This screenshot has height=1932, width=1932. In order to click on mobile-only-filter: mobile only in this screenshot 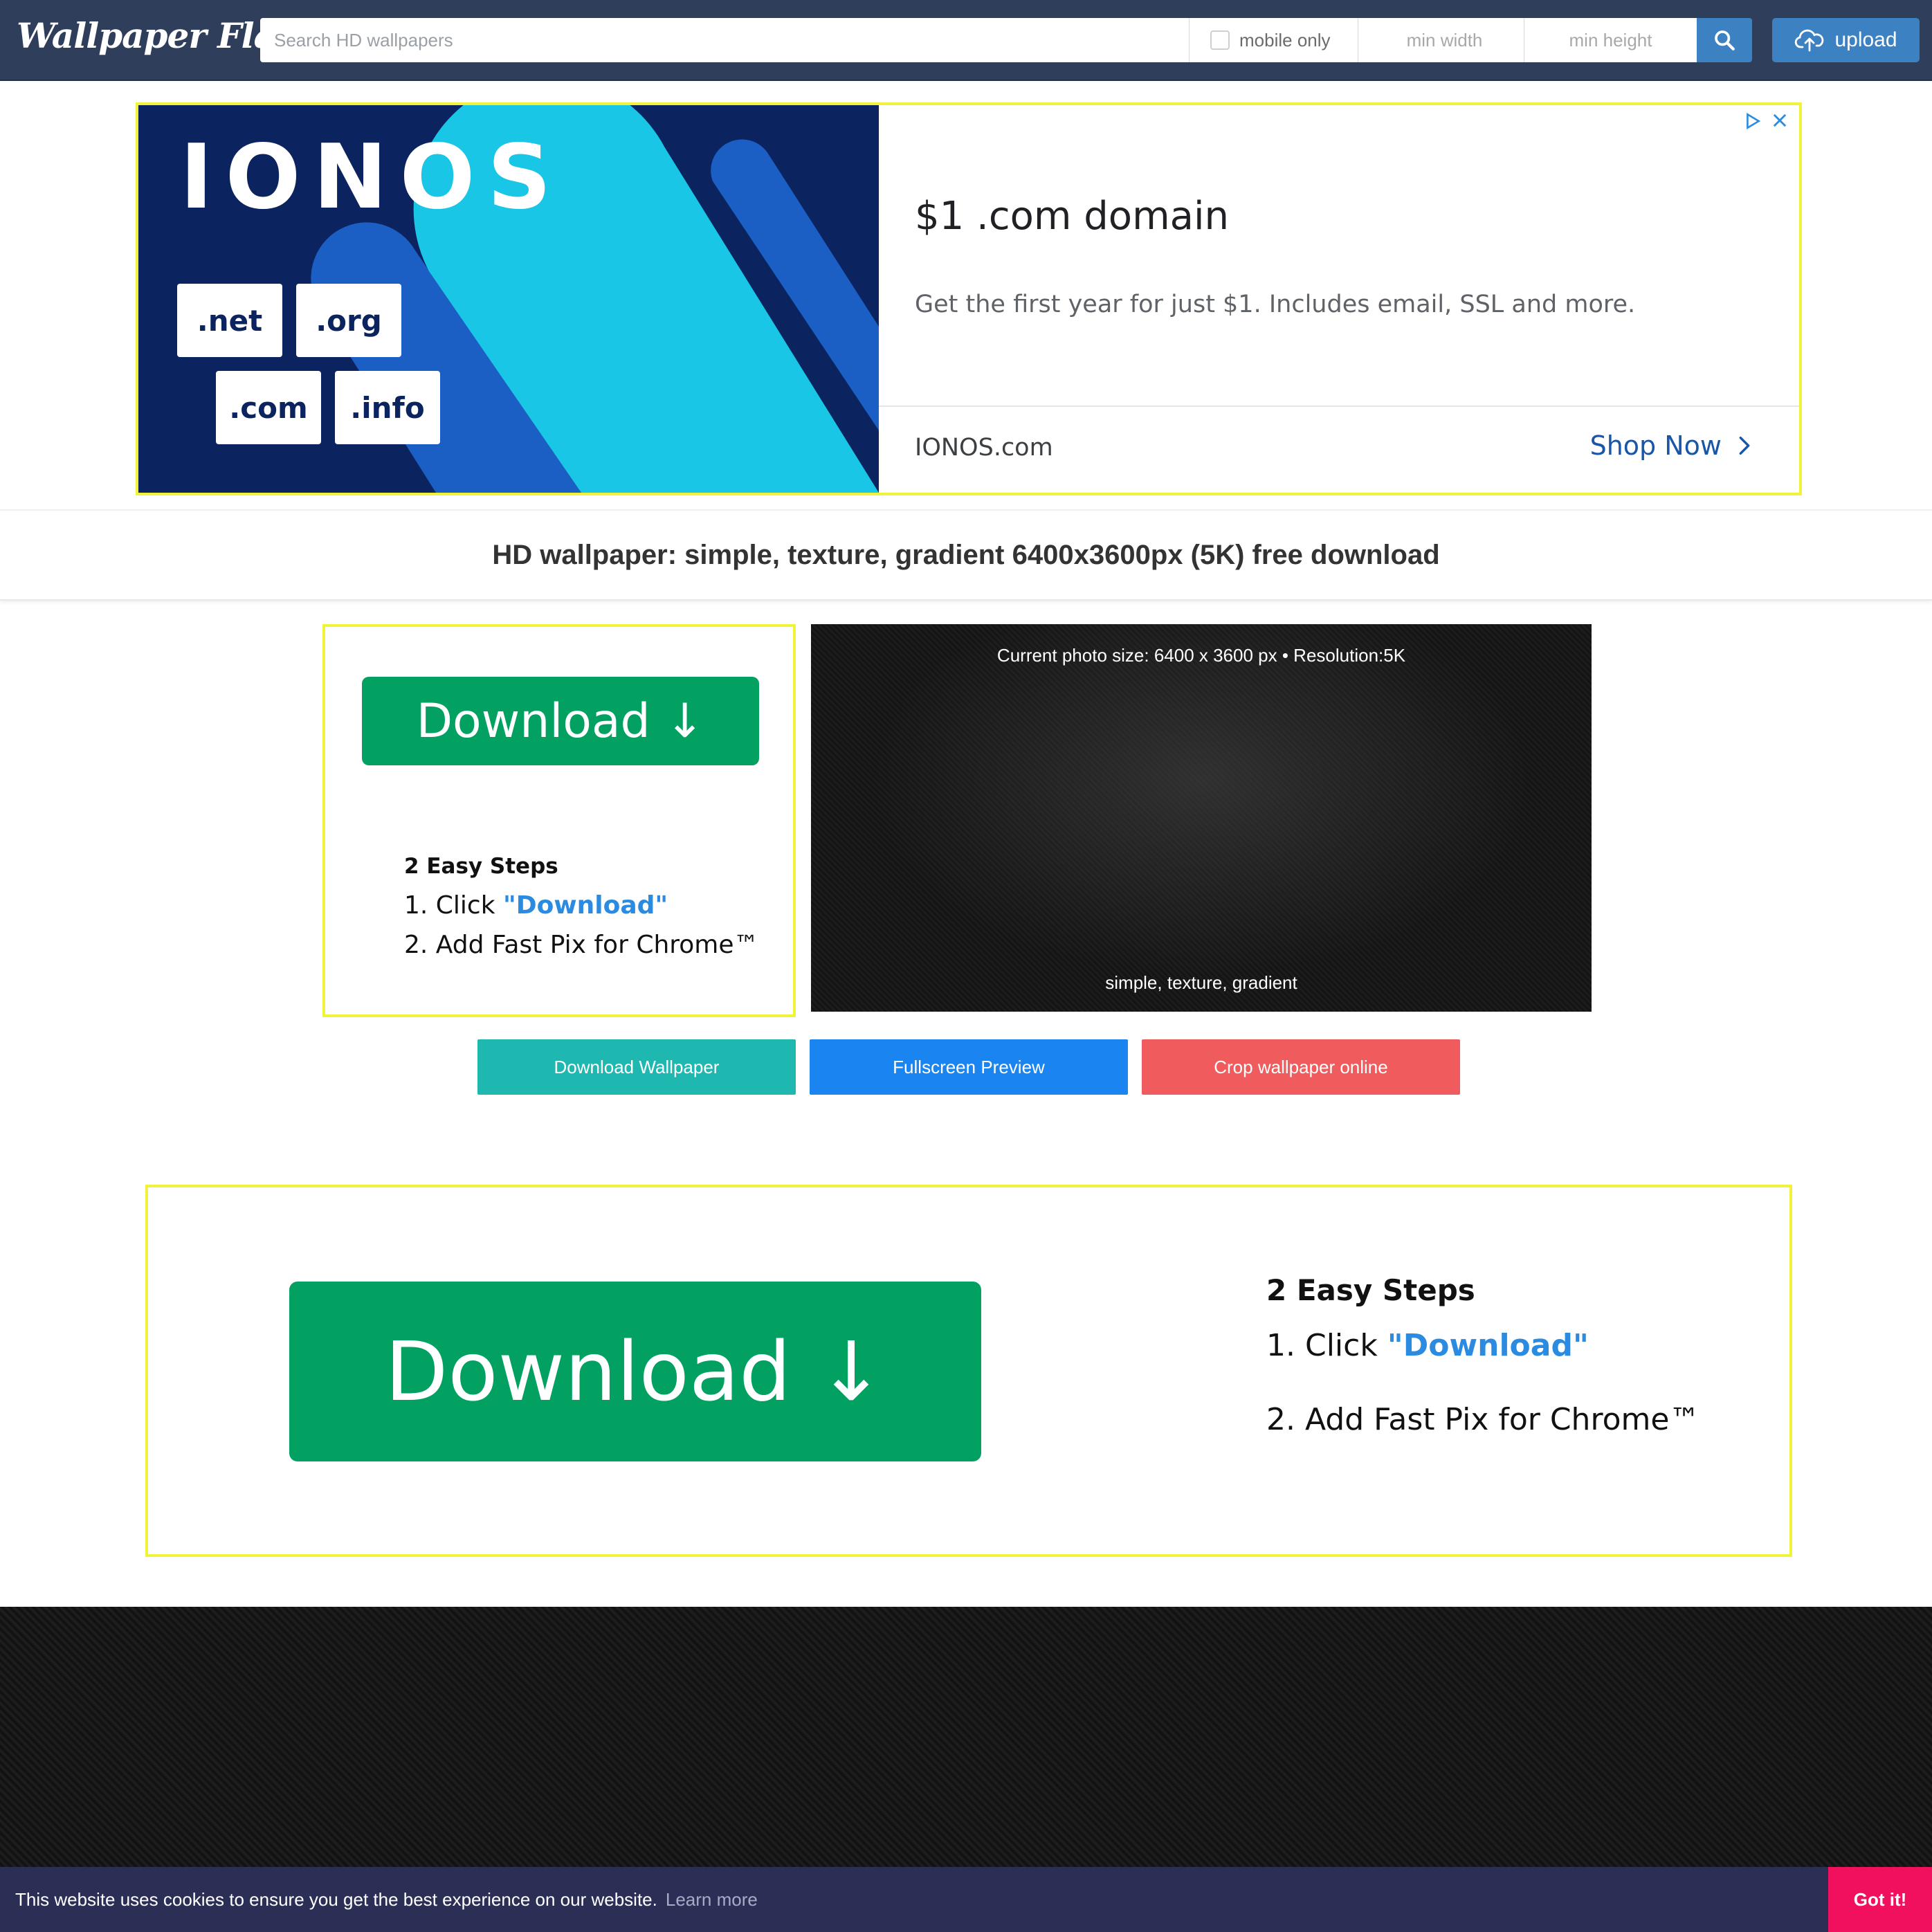, I will do `click(1273, 40)`.